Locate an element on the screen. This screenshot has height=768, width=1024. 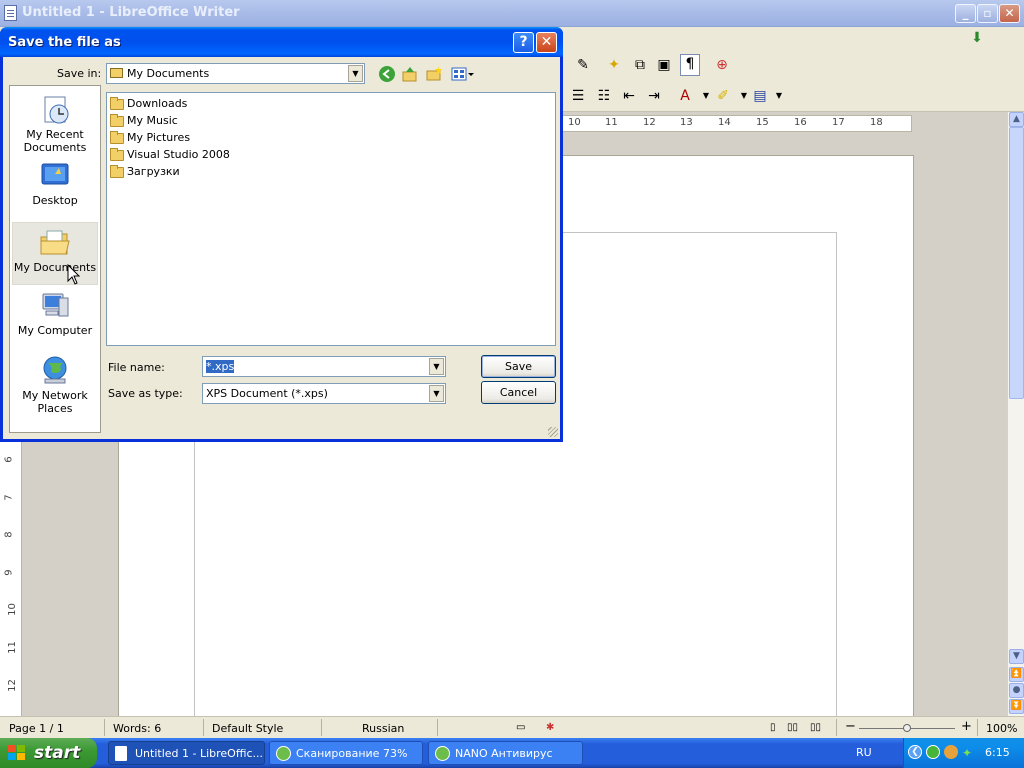
help-button: ? is located at coordinates (523, 42).